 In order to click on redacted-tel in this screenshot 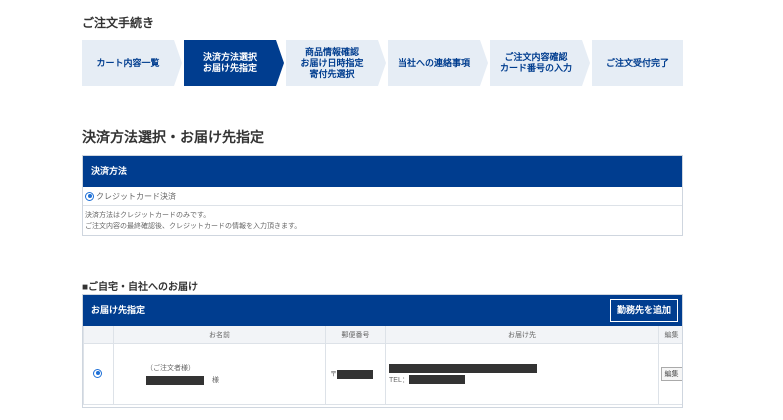, I will do `click(436, 380)`.